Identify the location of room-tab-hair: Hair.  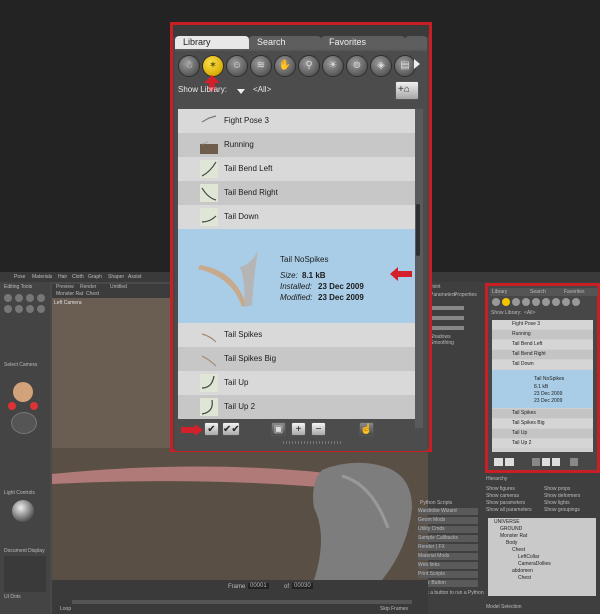
(62, 277).